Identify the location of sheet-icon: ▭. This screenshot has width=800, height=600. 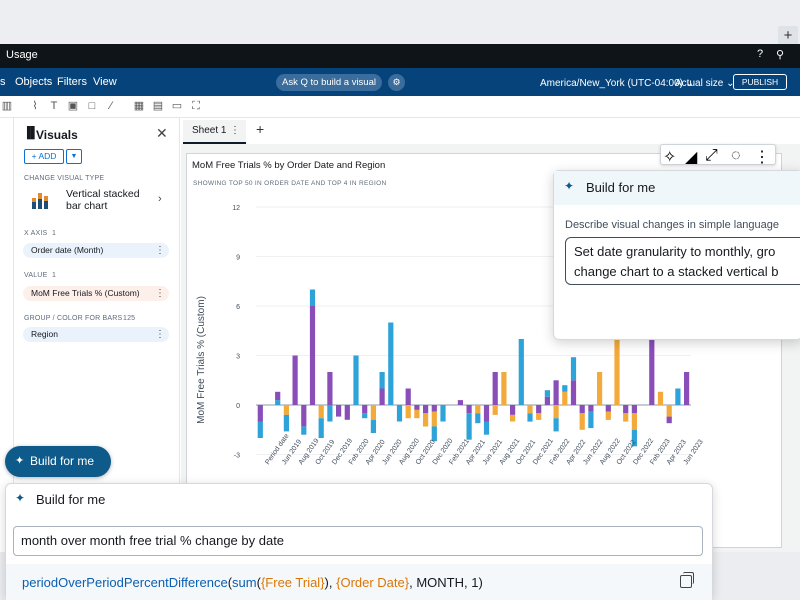
(177, 106).